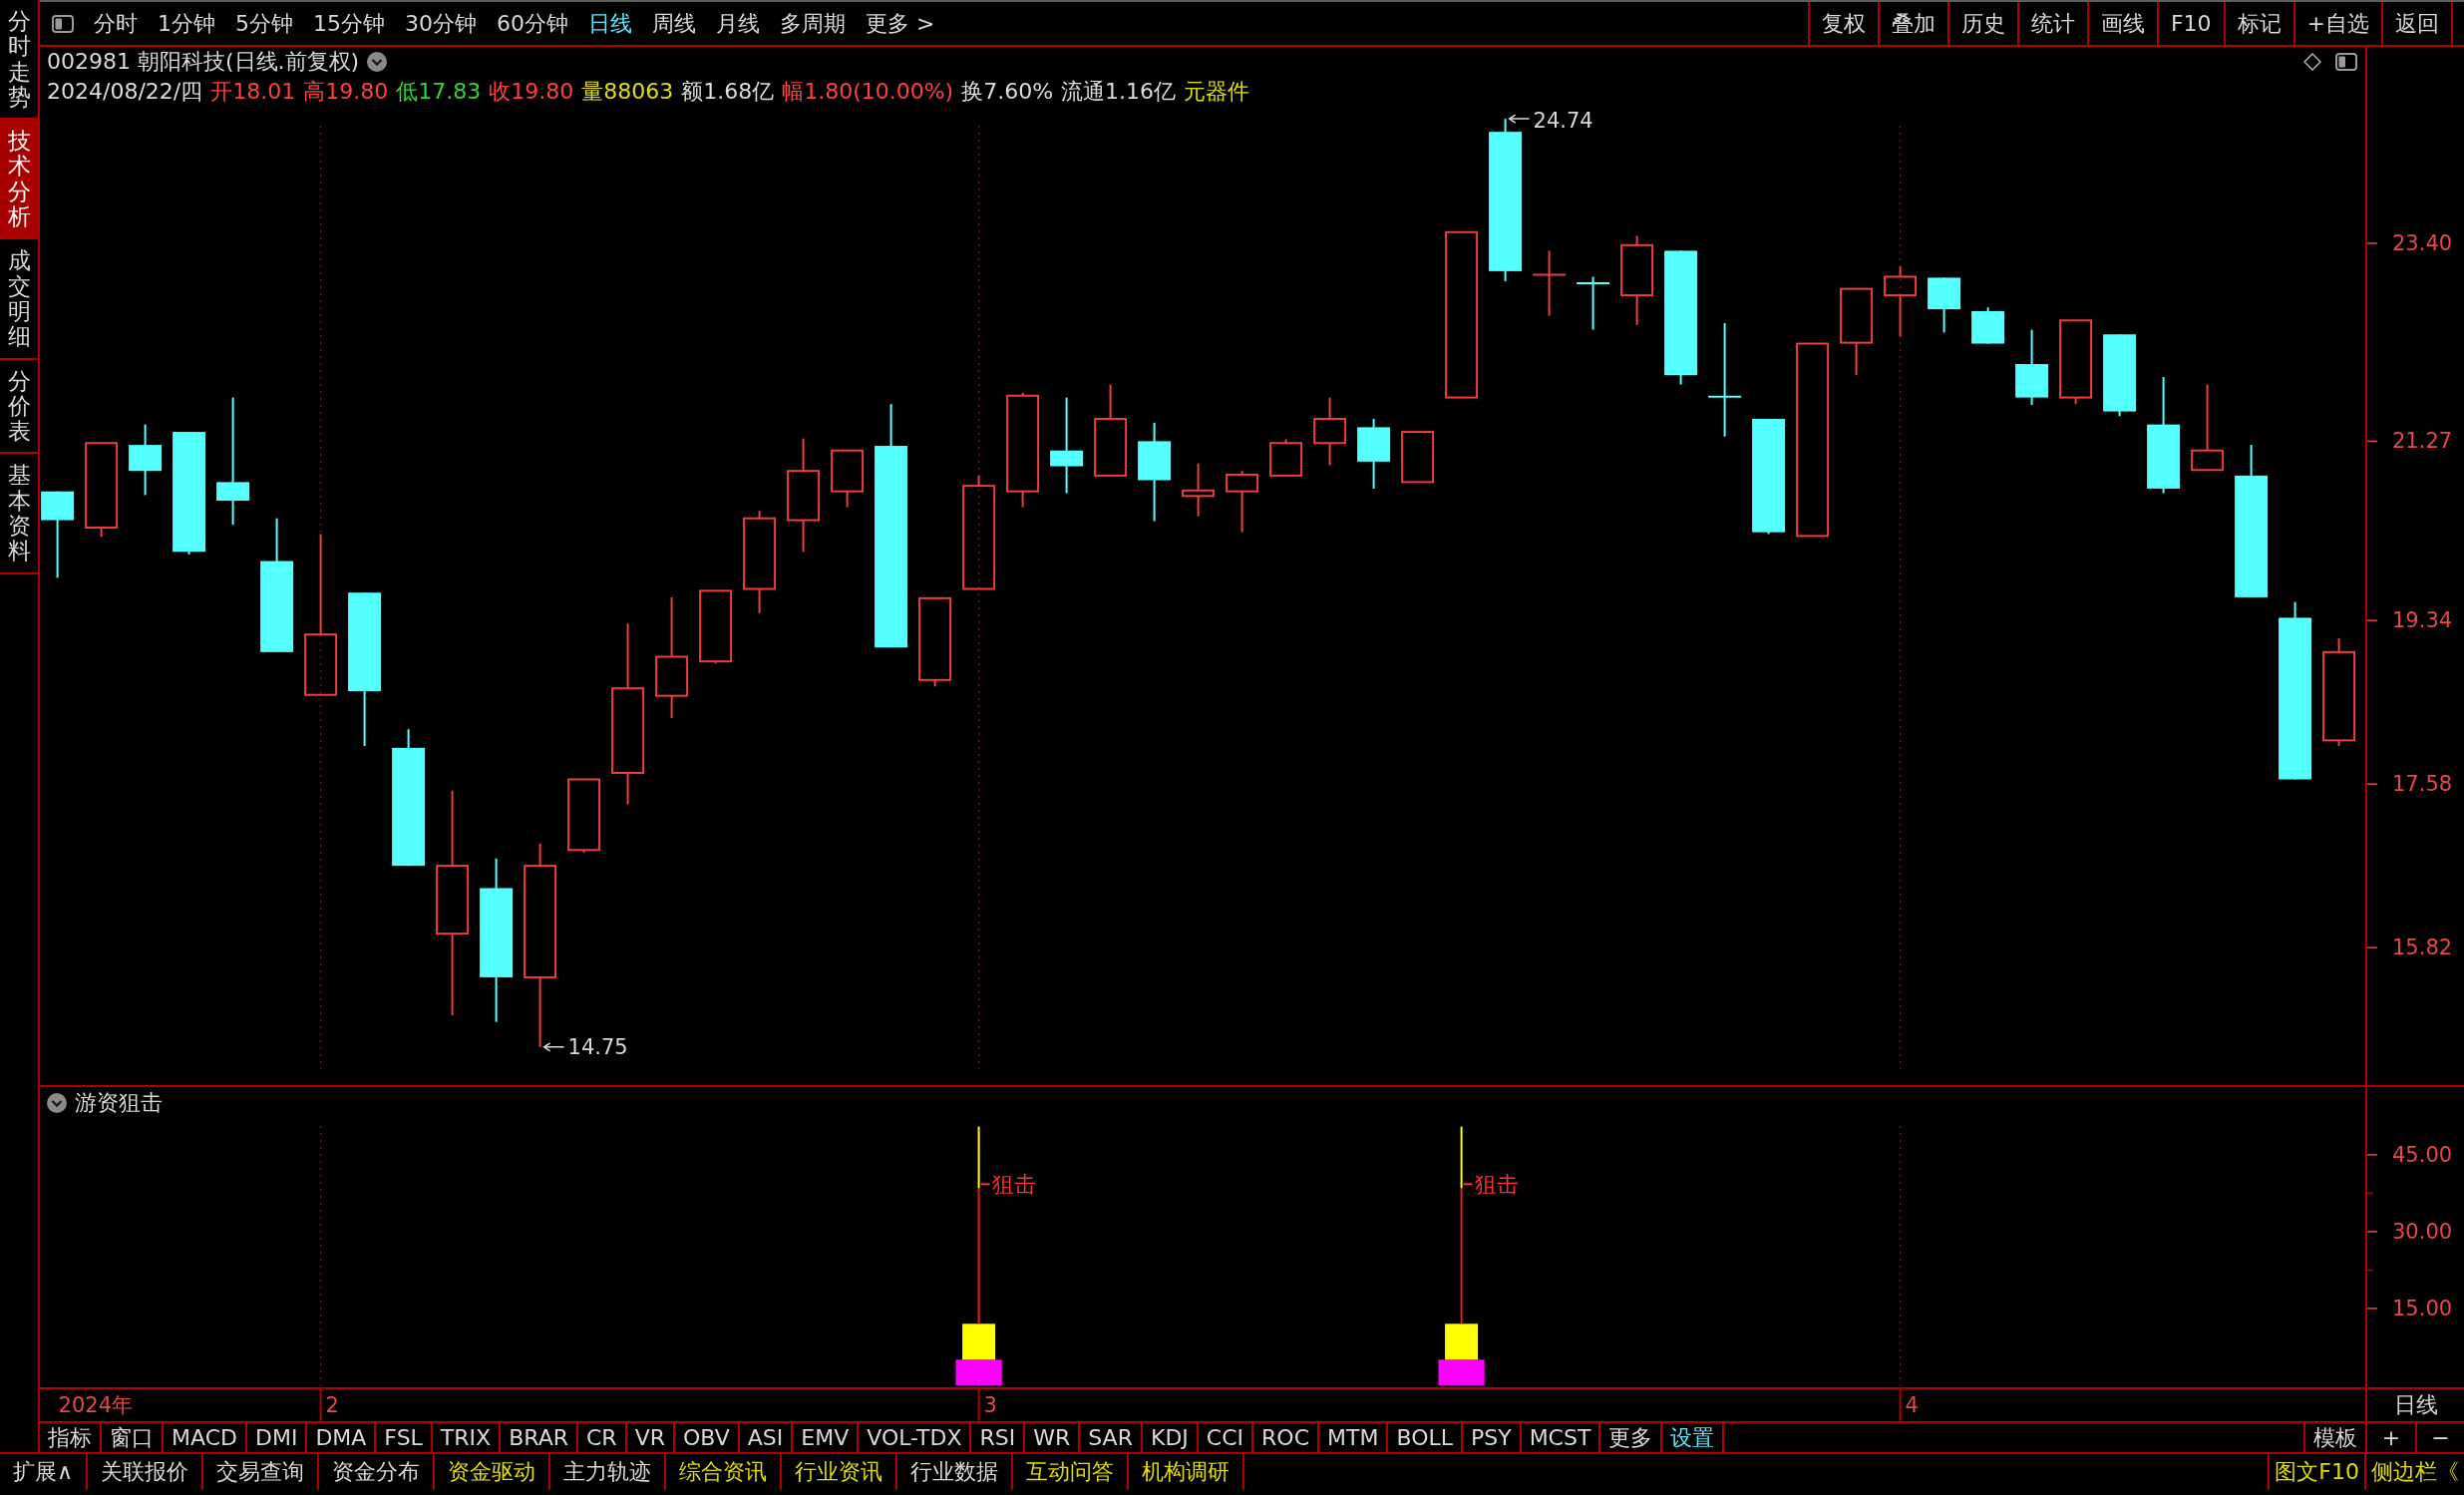 The height and width of the screenshot is (1495, 2464). I want to click on axis-label: 30.00, so click(2422, 1232).